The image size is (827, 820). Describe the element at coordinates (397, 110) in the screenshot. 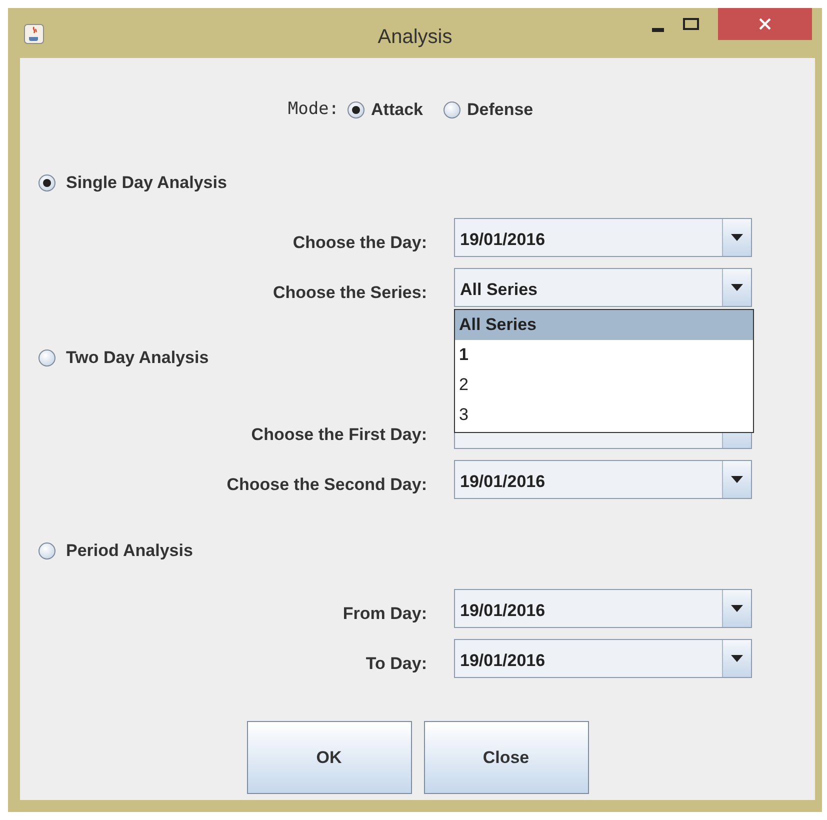

I see `radio-label: Attack` at that location.